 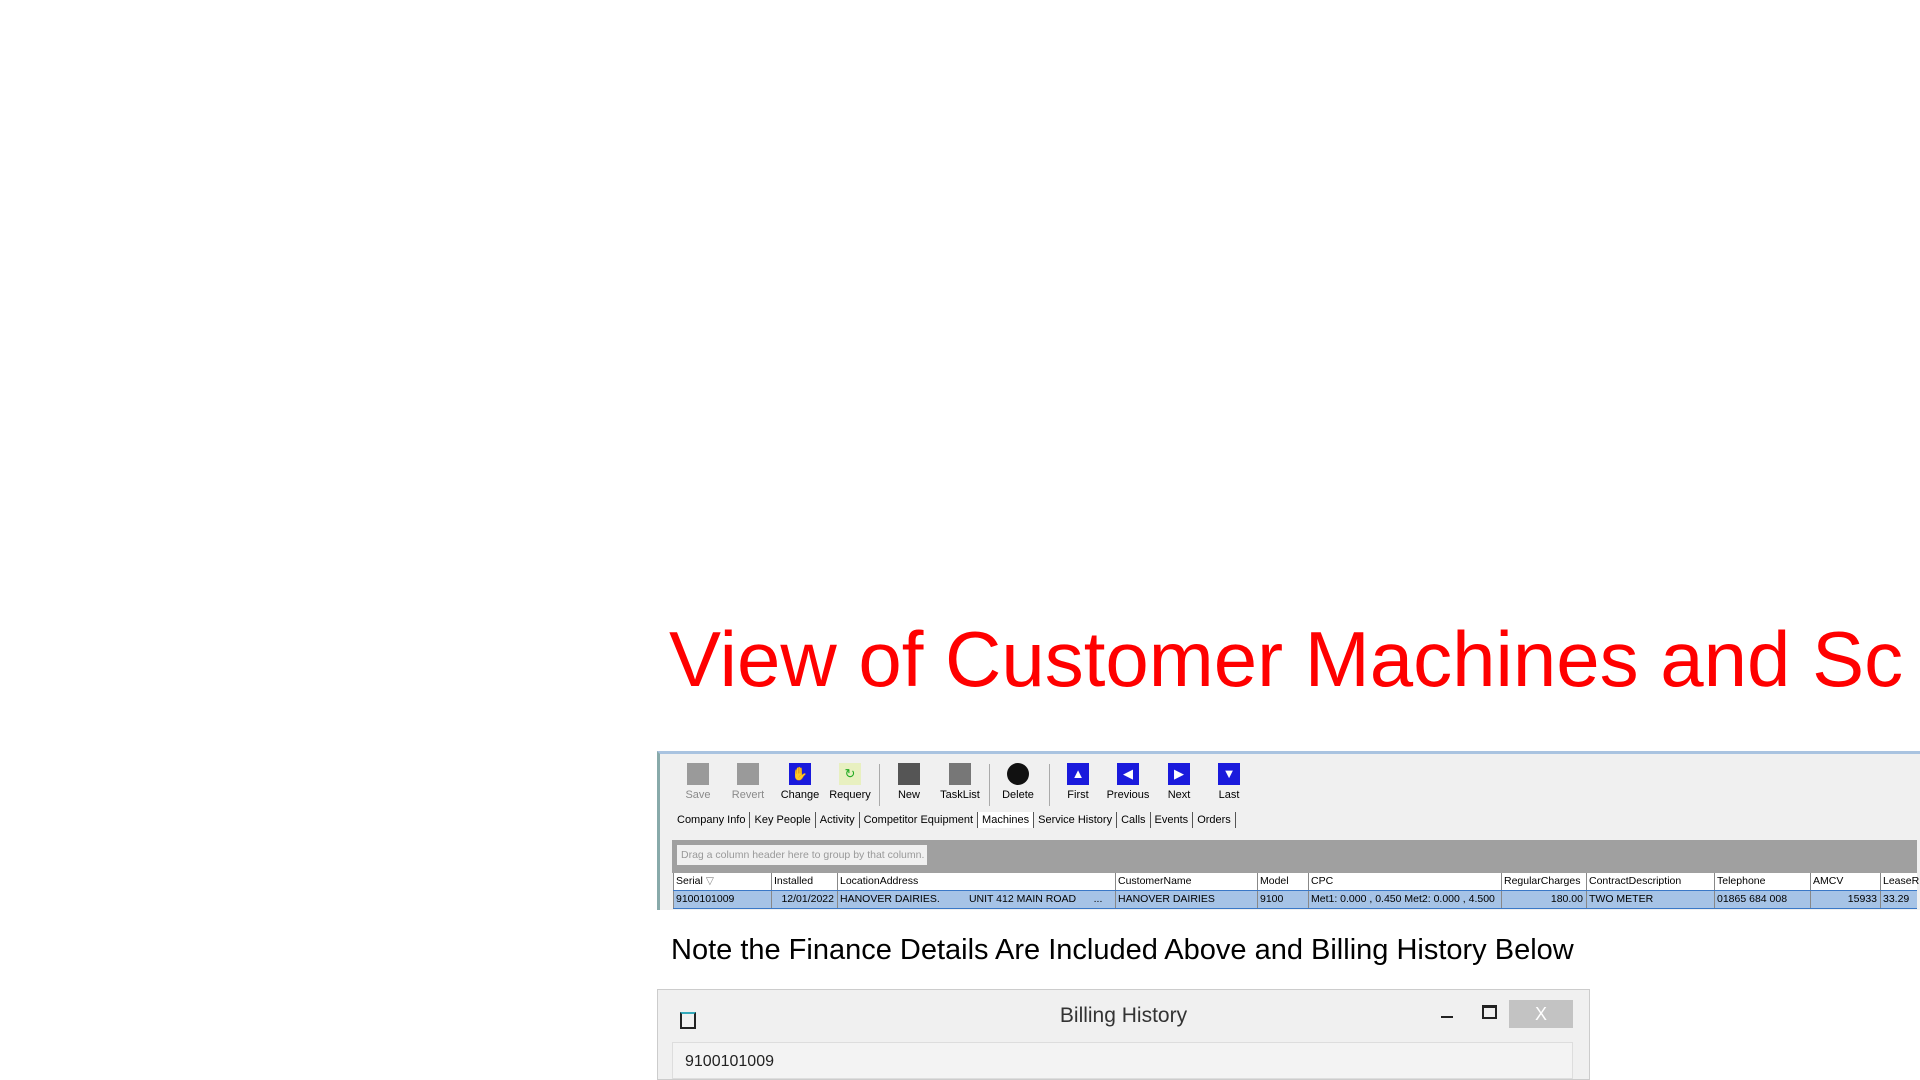 I want to click on next-button: ▶ Next, so click(x=1179, y=782).